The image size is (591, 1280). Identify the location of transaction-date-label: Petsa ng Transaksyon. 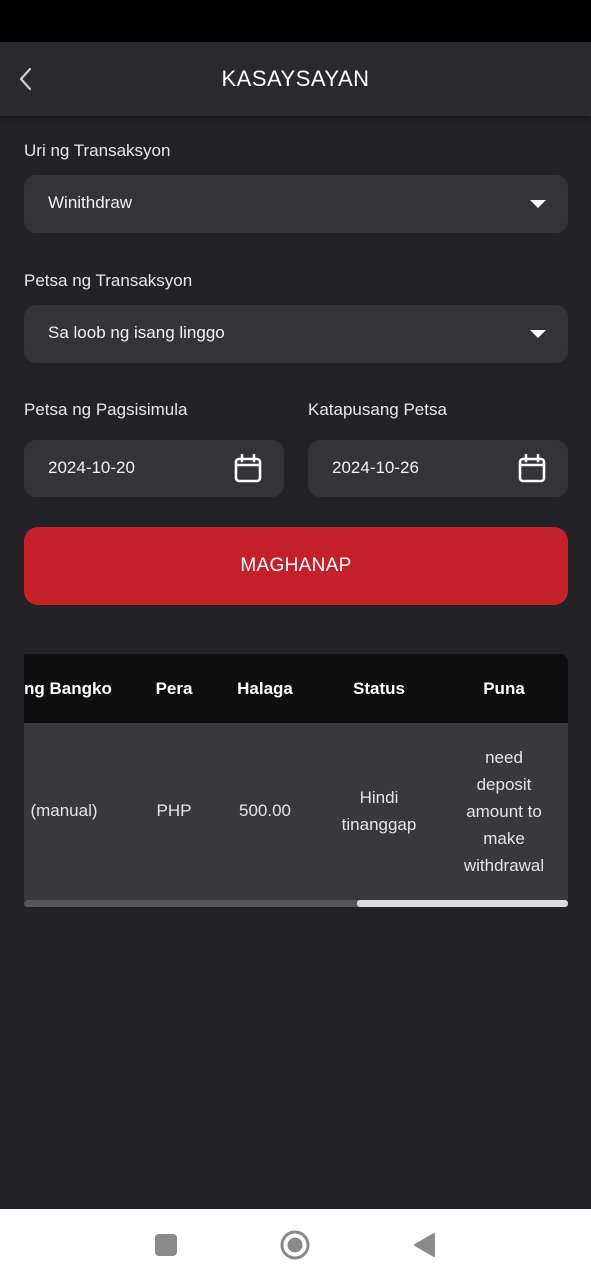
(108, 280).